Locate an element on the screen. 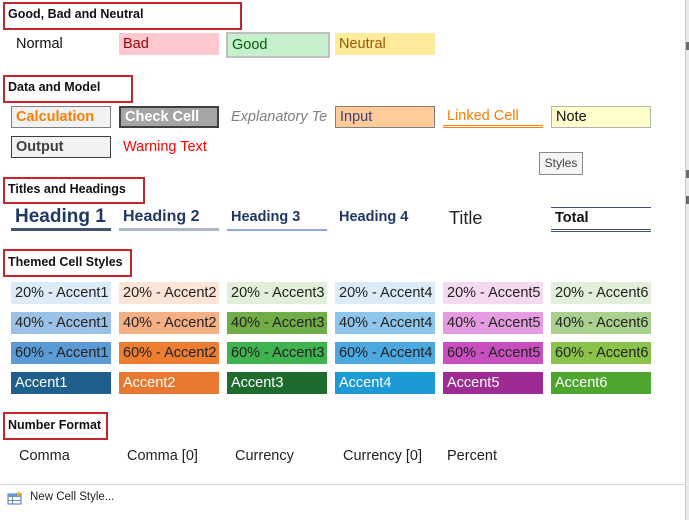 The height and width of the screenshot is (520, 689). style-warning-text: Warning Text is located at coordinates (169, 147).